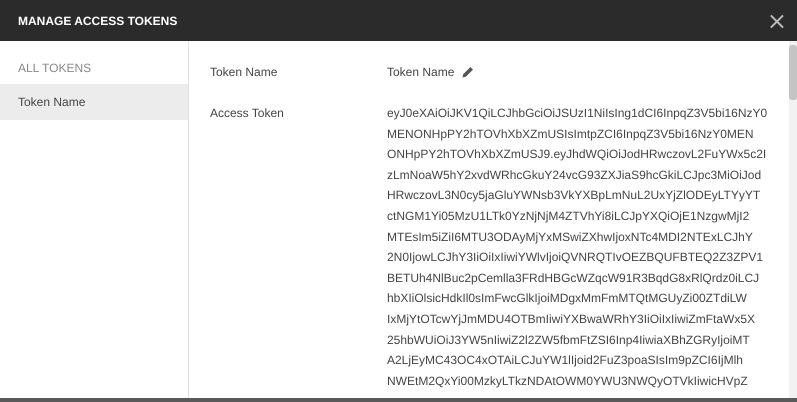  I want to click on token-text-line: 2N0IjowLCJhY3IiOiIxIiwiYWlvIjoiQVNRQTIvOEZBQUFBTEQ2Z3ZPV1, so click(575, 257).